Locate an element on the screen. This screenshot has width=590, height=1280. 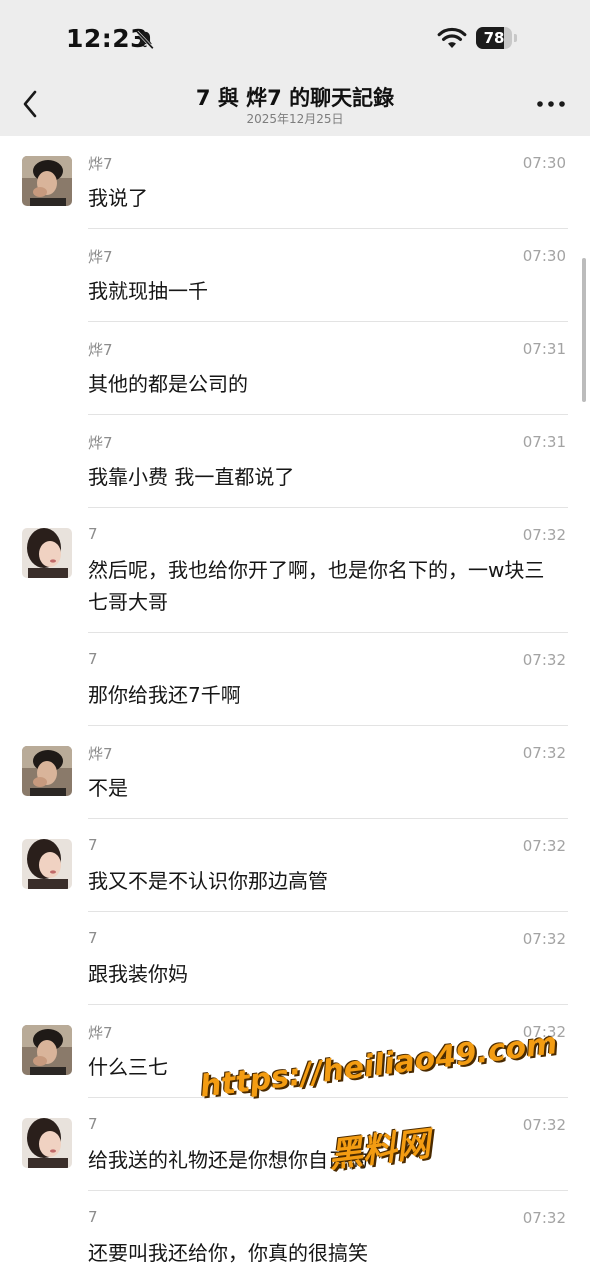
battery-icon: 78 is located at coordinates (497, 38).